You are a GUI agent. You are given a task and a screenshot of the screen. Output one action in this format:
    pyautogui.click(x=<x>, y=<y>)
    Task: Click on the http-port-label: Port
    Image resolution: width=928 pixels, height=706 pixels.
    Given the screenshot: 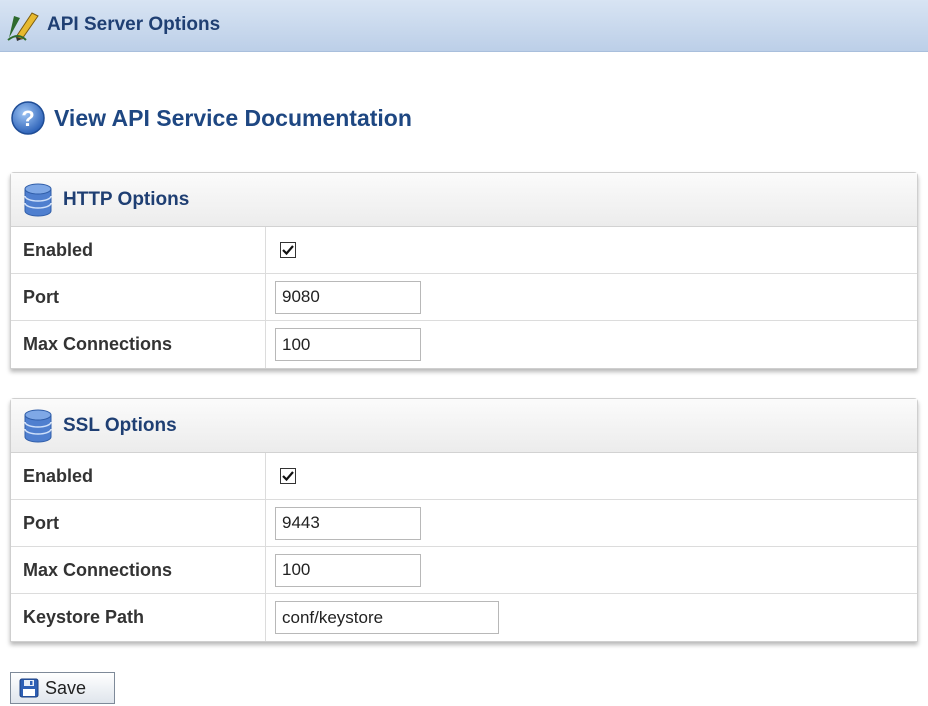 What is the action you would take?
    pyautogui.click(x=138, y=297)
    